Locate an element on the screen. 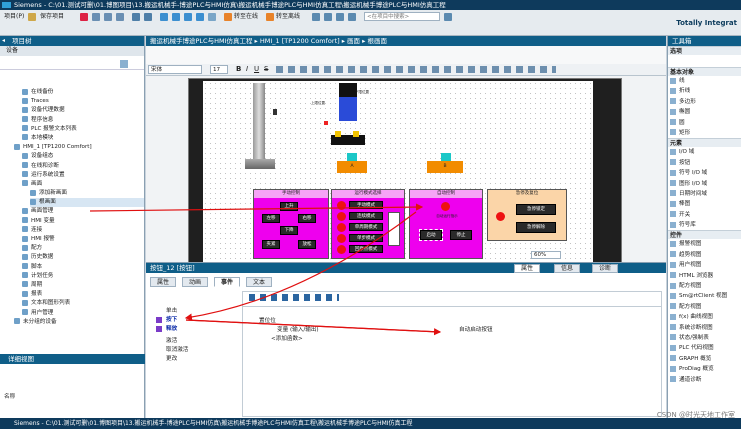  copy-icon is located at coordinates (108, 17).